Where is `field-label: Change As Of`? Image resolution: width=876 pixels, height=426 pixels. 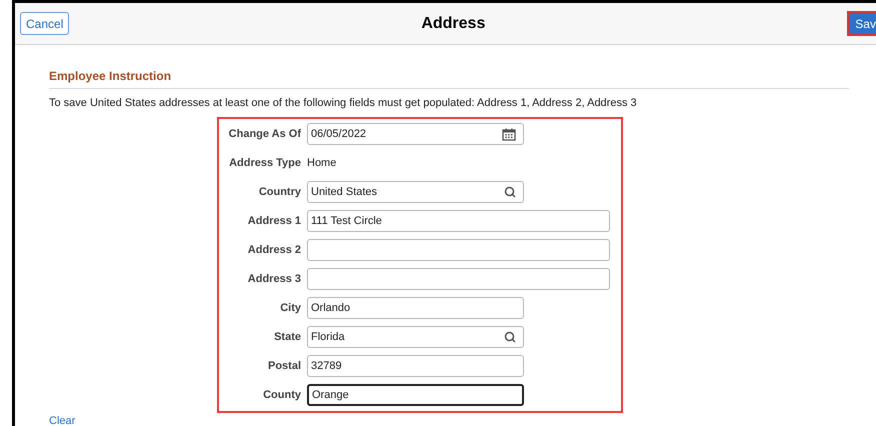 field-label: Change As Of is located at coordinates (265, 134).